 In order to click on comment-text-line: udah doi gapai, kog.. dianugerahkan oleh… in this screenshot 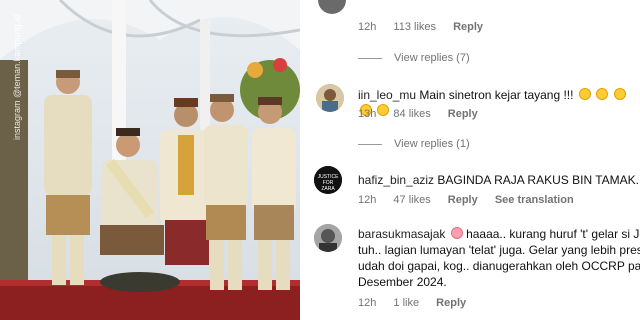, I will do `click(499, 266)`.